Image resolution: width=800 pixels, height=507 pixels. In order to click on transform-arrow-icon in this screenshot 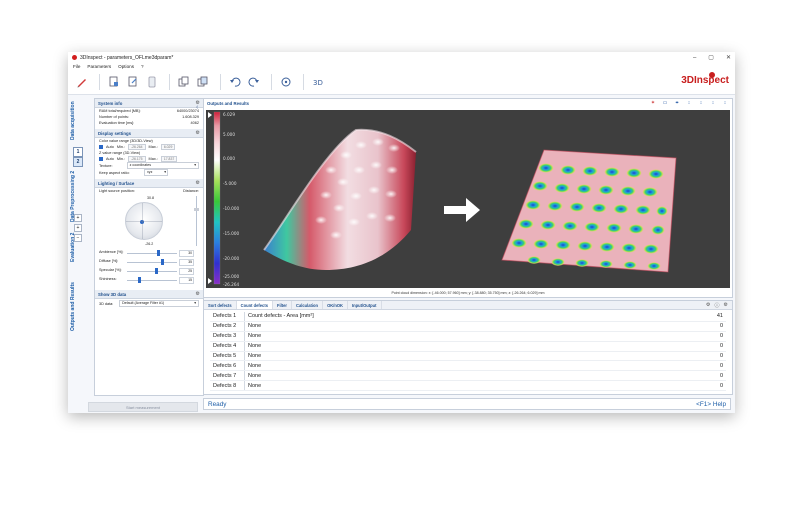, I will do `click(462, 210)`.